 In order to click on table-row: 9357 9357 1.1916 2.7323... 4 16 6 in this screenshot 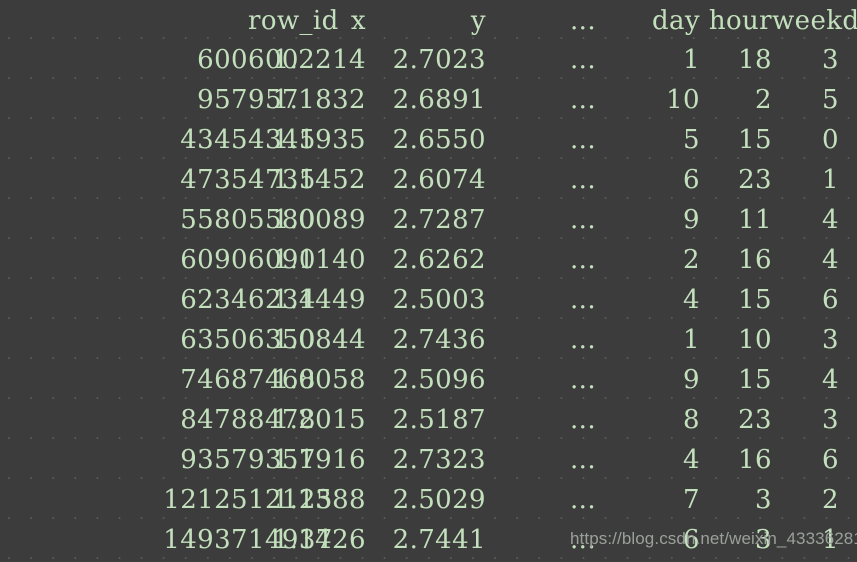, I will do `click(428, 460)`.